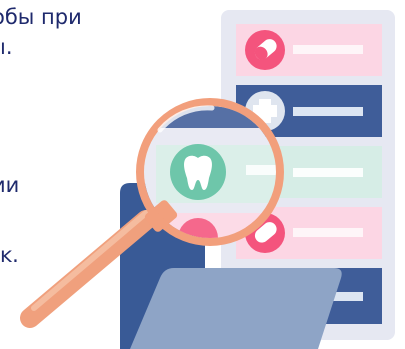 The width and height of the screenshot is (405, 349). I want to click on pill-icon, so click(265, 50).